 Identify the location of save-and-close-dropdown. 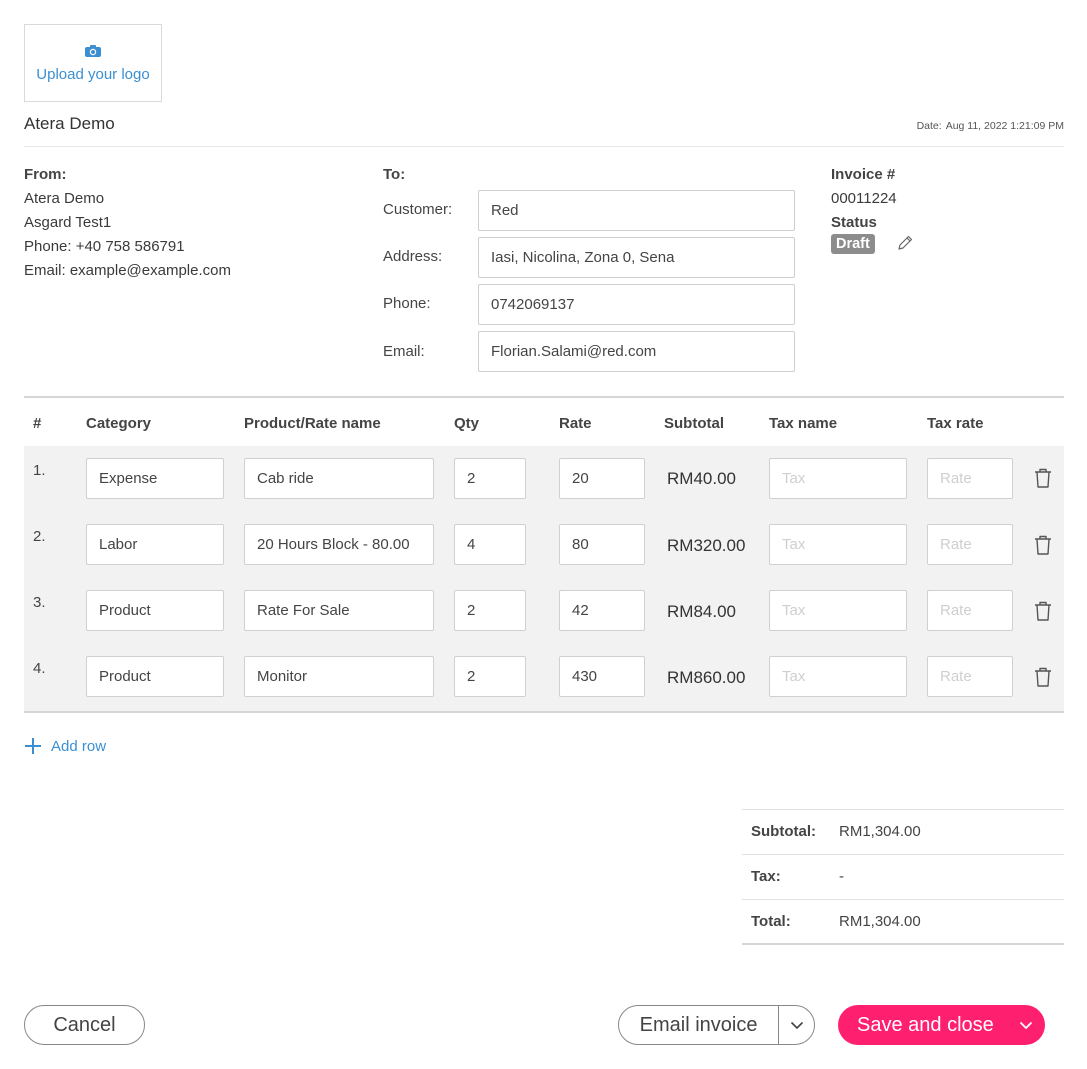
(1026, 1025).